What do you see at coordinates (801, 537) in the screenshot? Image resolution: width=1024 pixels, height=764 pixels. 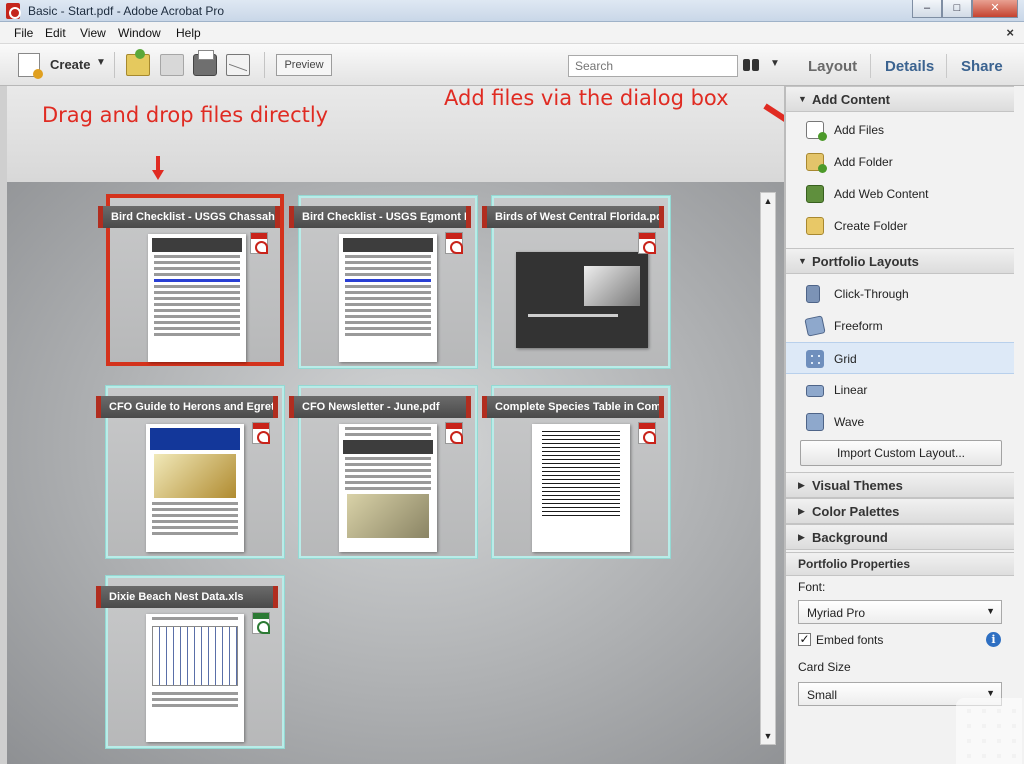 I see `collapsed-triangle-icon: ▶` at bounding box center [801, 537].